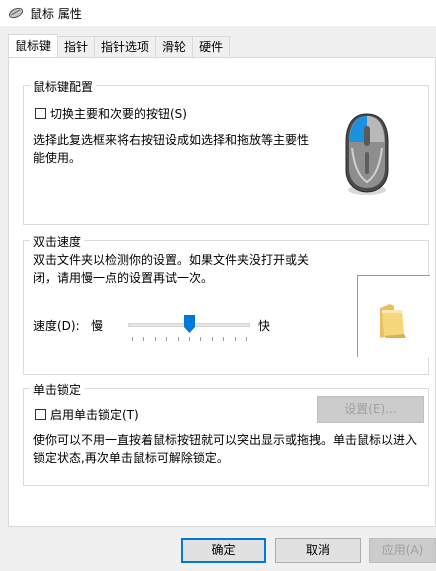 This screenshot has height=571, width=436. Describe the element at coordinates (57, 241) in the screenshot. I see `double-click-title: 双击速度` at that location.